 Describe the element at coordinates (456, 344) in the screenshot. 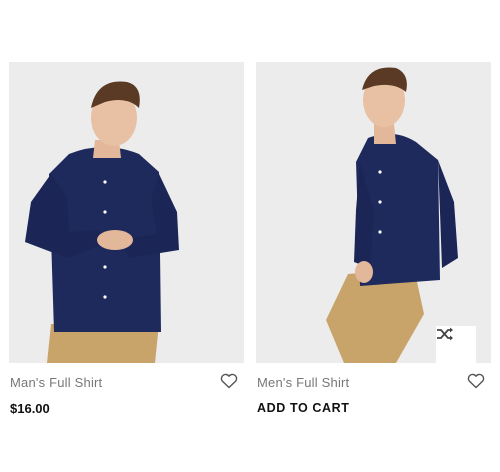

I see `compare-button` at that location.